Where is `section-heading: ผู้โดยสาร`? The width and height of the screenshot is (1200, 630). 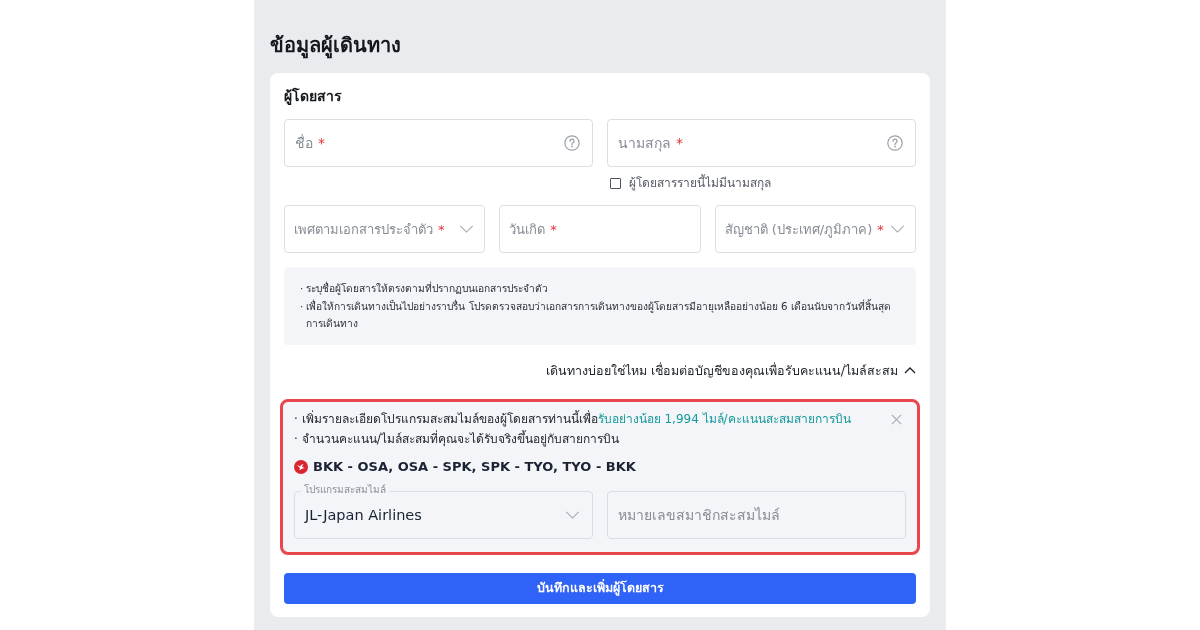 section-heading: ผู้โดยสาร is located at coordinates (313, 96).